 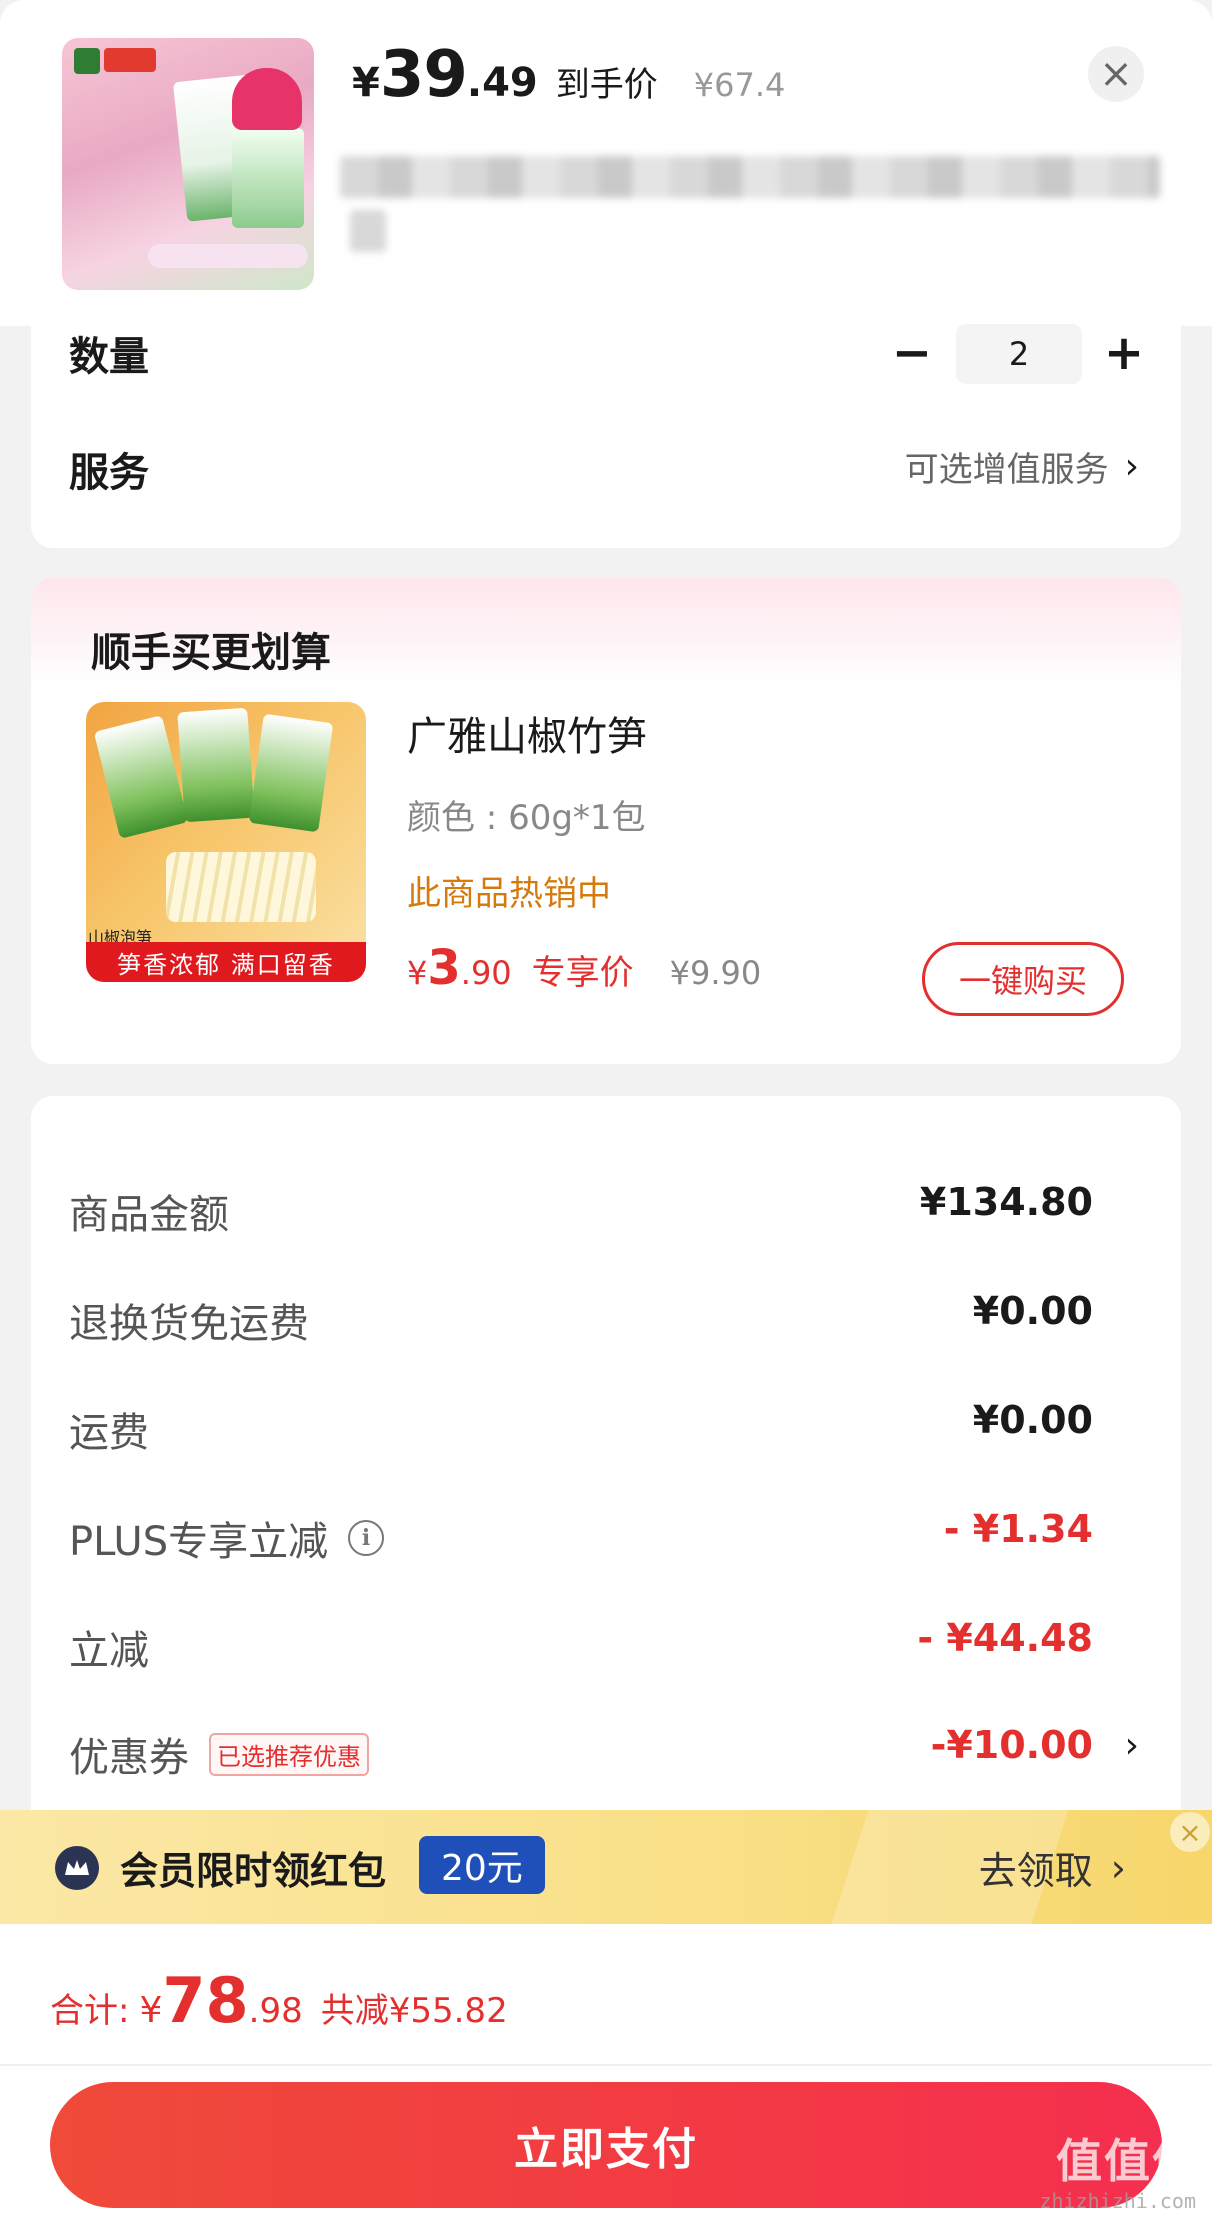 What do you see at coordinates (149, 1215) in the screenshot?
I see `summary-label: 商品金额` at bounding box center [149, 1215].